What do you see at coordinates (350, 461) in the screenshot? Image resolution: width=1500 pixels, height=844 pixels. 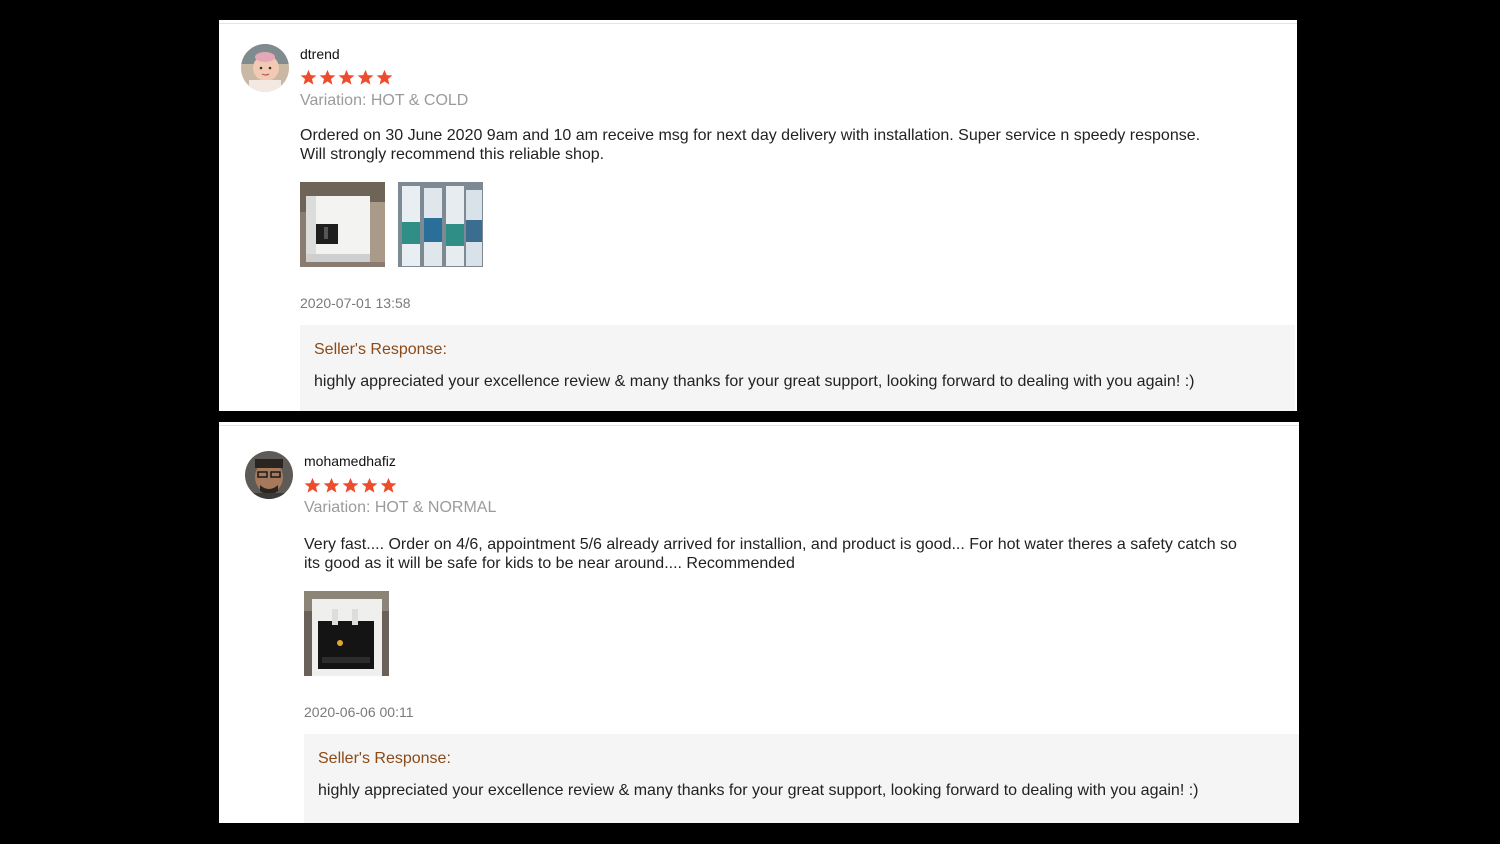 I see `username: mohamedhafiz` at bounding box center [350, 461].